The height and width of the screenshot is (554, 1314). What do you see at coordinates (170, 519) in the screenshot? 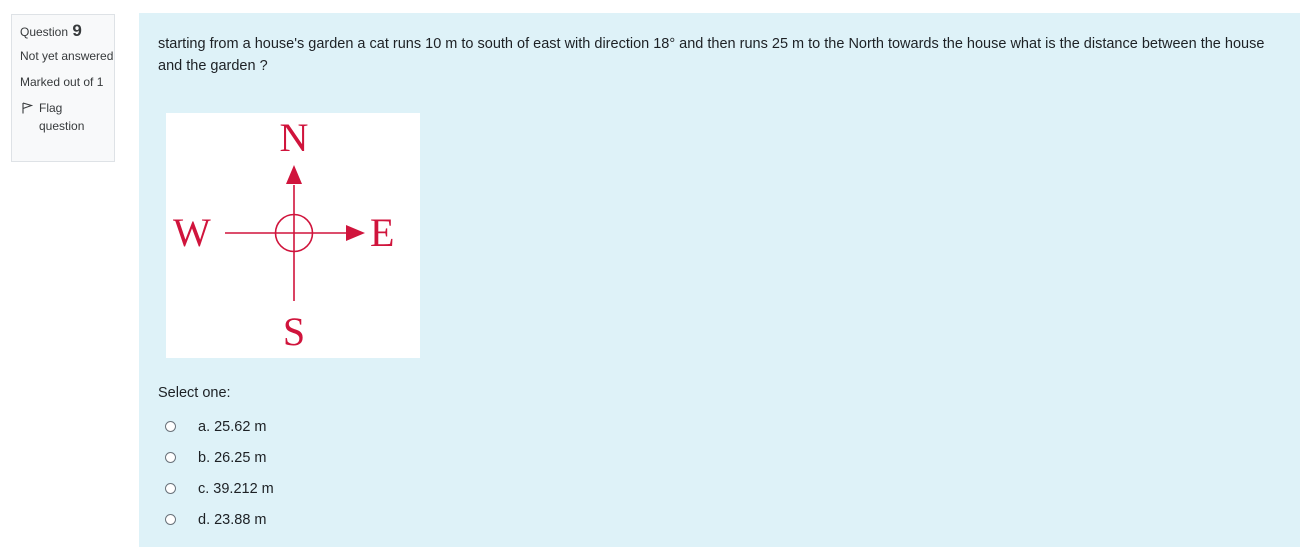
I see `answer-radio-d` at bounding box center [170, 519].